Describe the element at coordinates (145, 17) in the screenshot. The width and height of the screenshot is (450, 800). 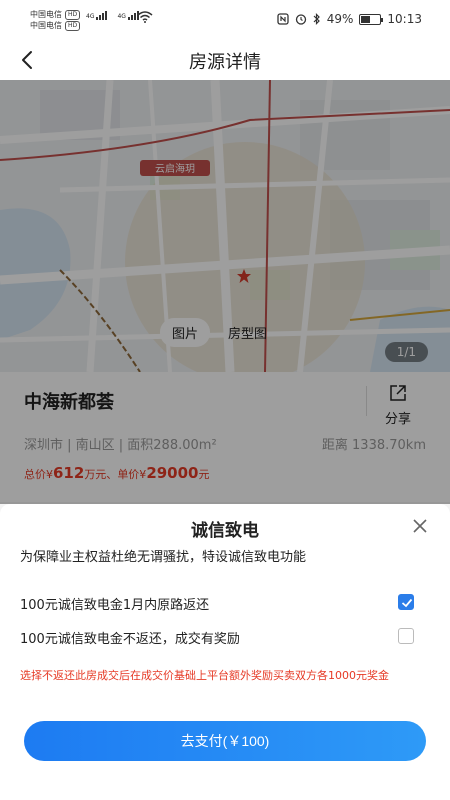
I see `wifi-icon` at that location.